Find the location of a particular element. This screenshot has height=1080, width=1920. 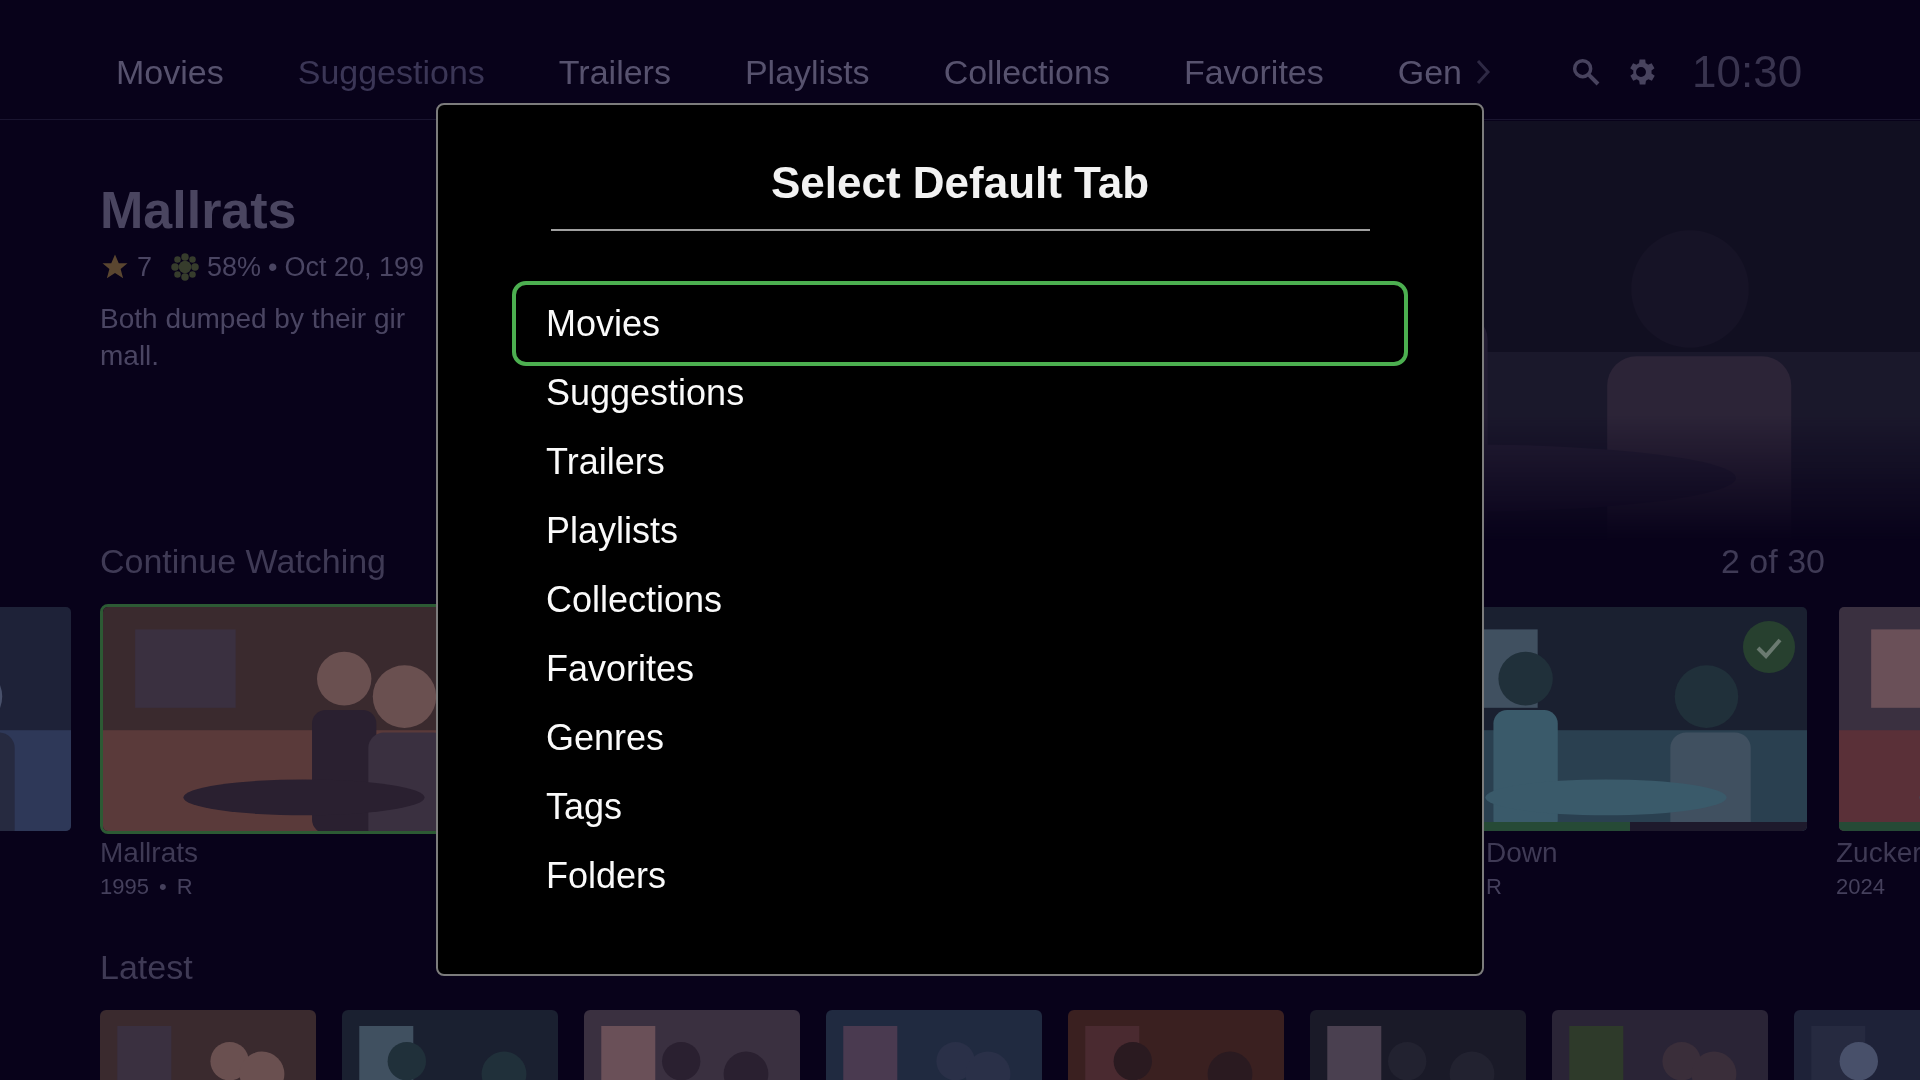

description-line: mall. is located at coordinates (130, 356).